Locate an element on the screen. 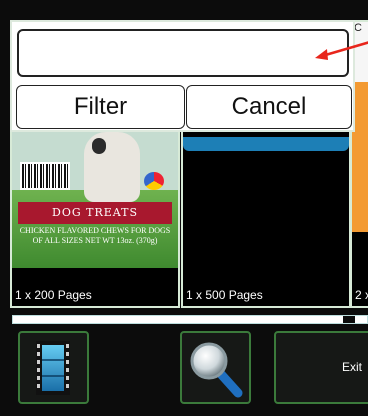  exit-label: Exit is located at coordinates (352, 367).